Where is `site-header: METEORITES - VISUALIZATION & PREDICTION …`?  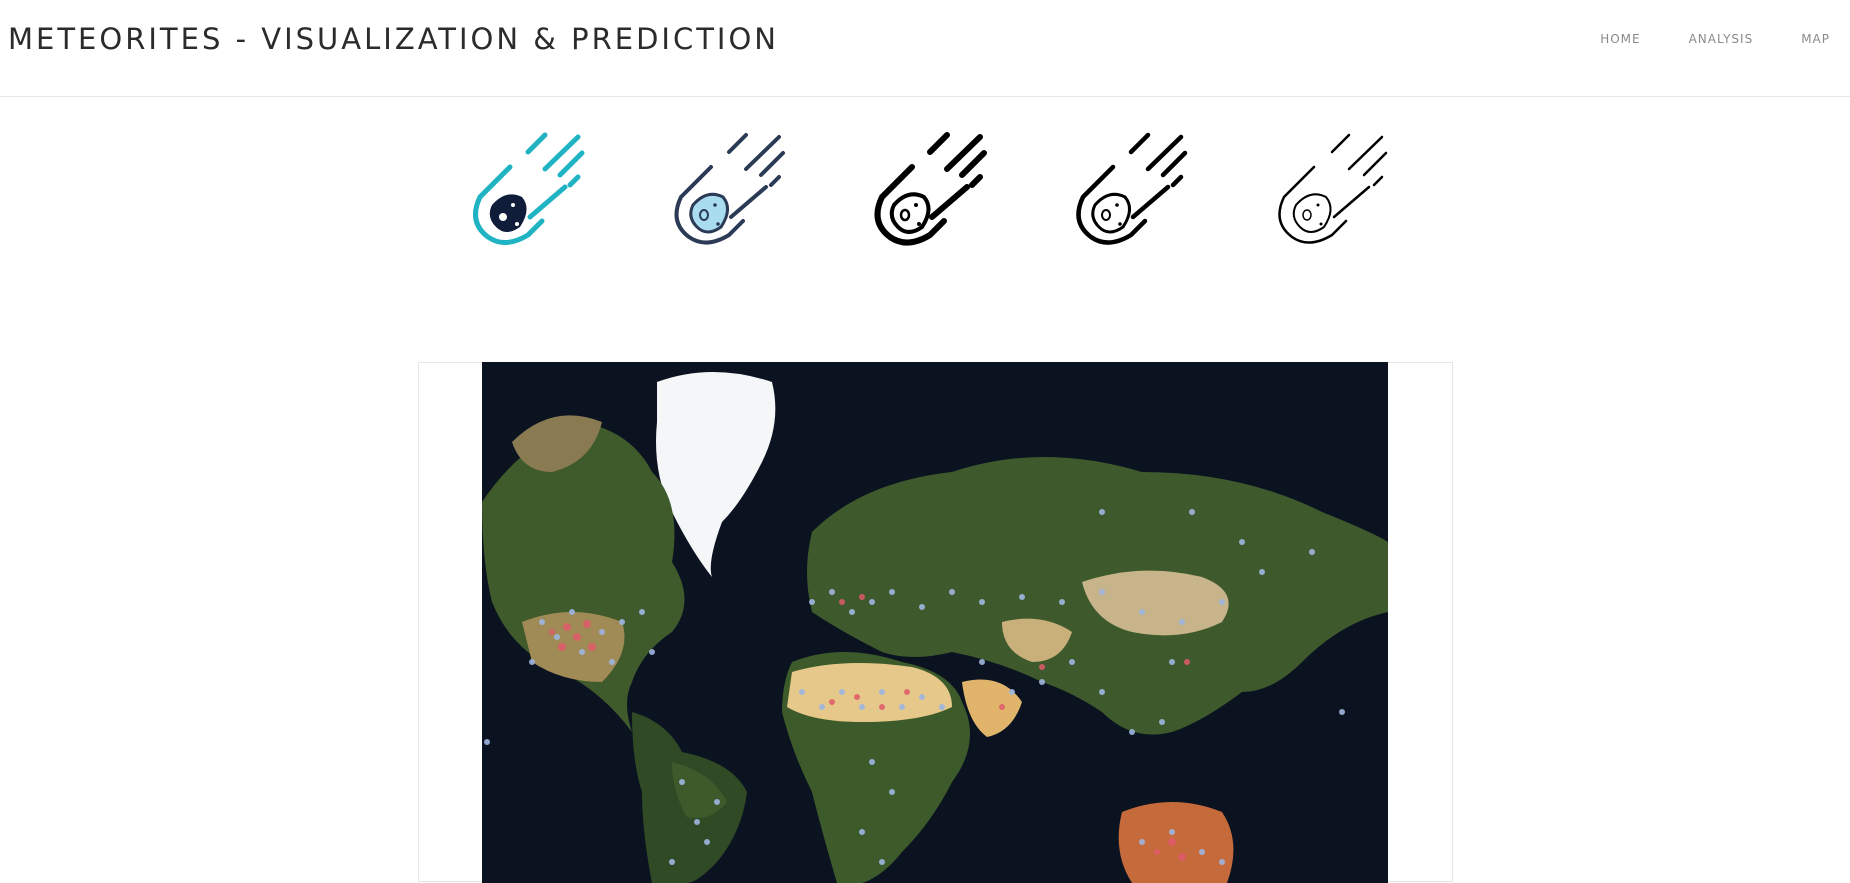
site-header: METEORITES - VISUALIZATION & PREDICTION … is located at coordinates (925, 48).